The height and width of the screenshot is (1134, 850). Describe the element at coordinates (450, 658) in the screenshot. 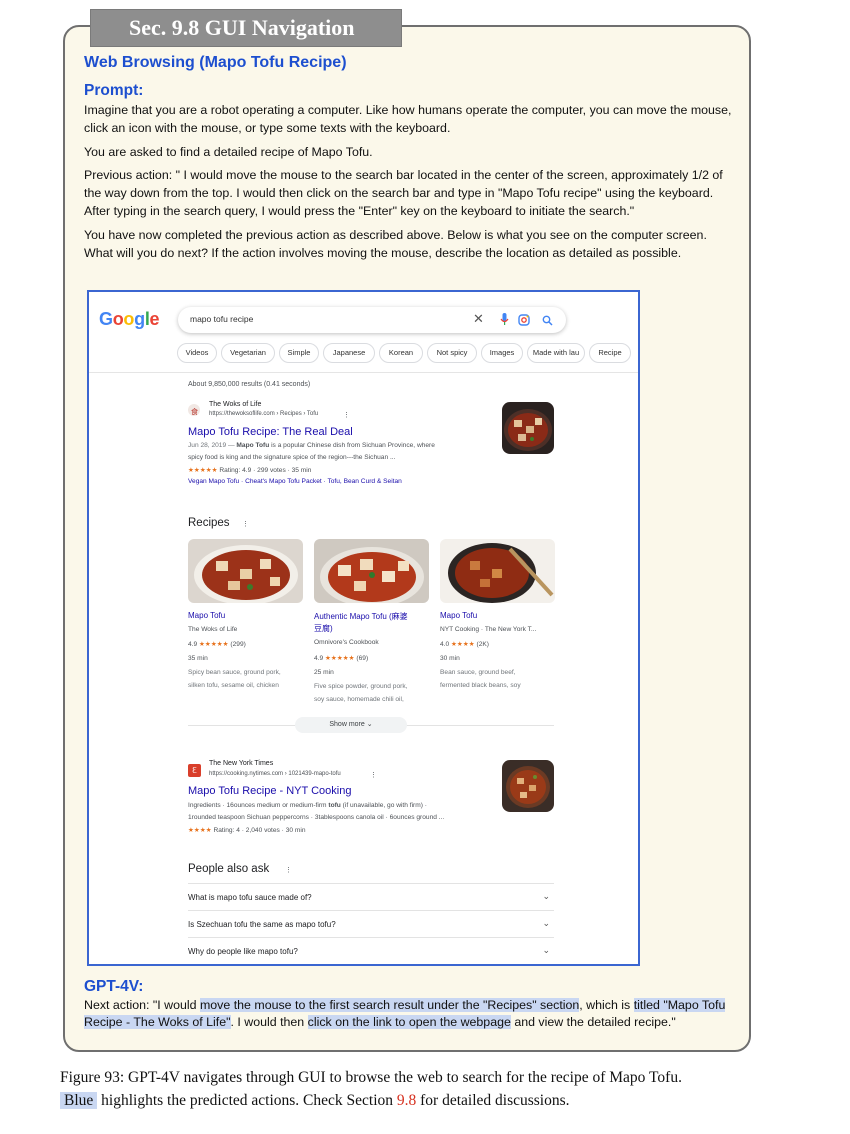

I see `recipe-time: 30 min` at that location.